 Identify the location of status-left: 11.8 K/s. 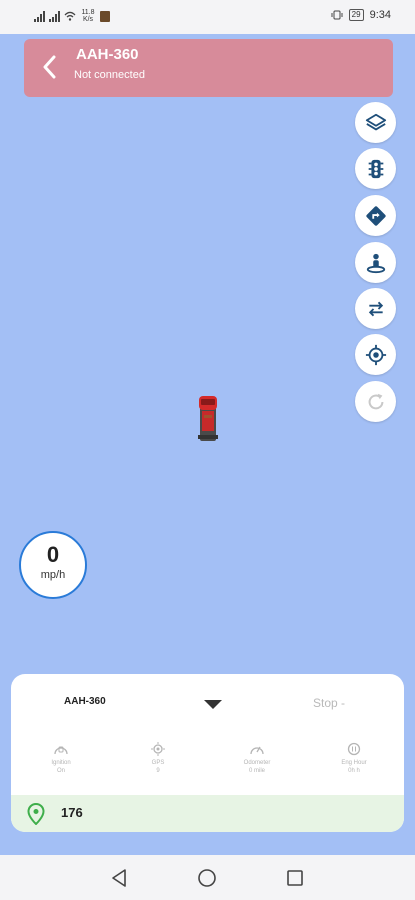
(72, 16).